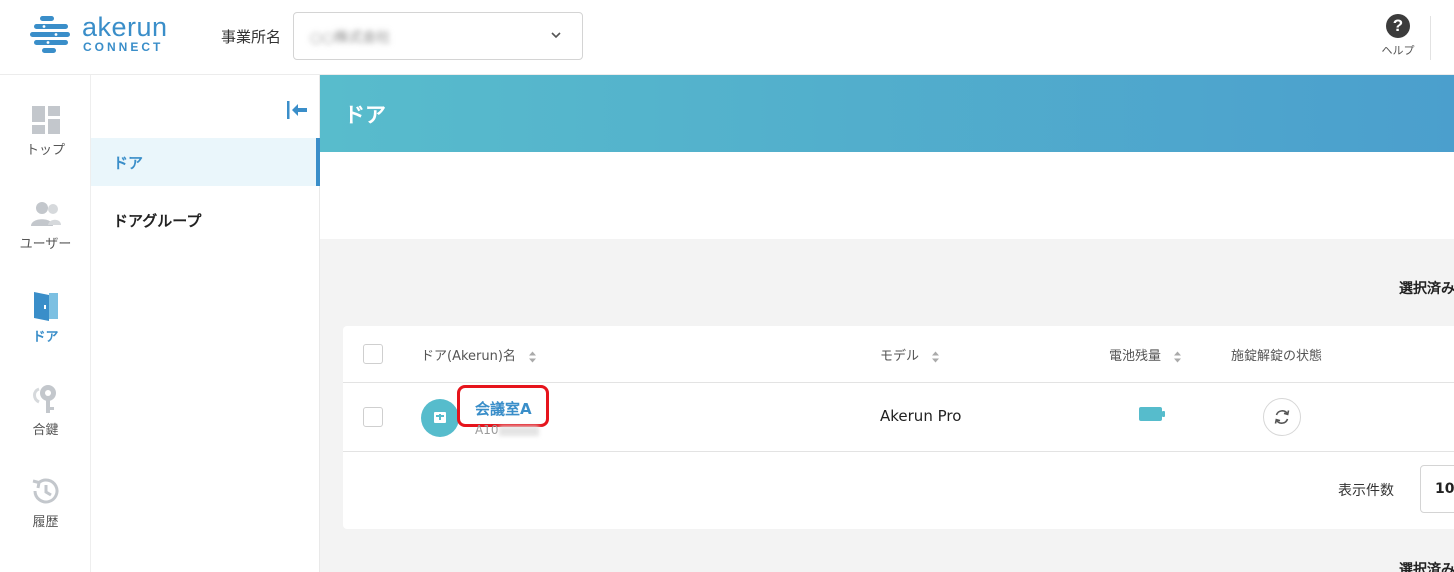  Describe the element at coordinates (45, 306) in the screenshot. I see `door-icon` at that location.